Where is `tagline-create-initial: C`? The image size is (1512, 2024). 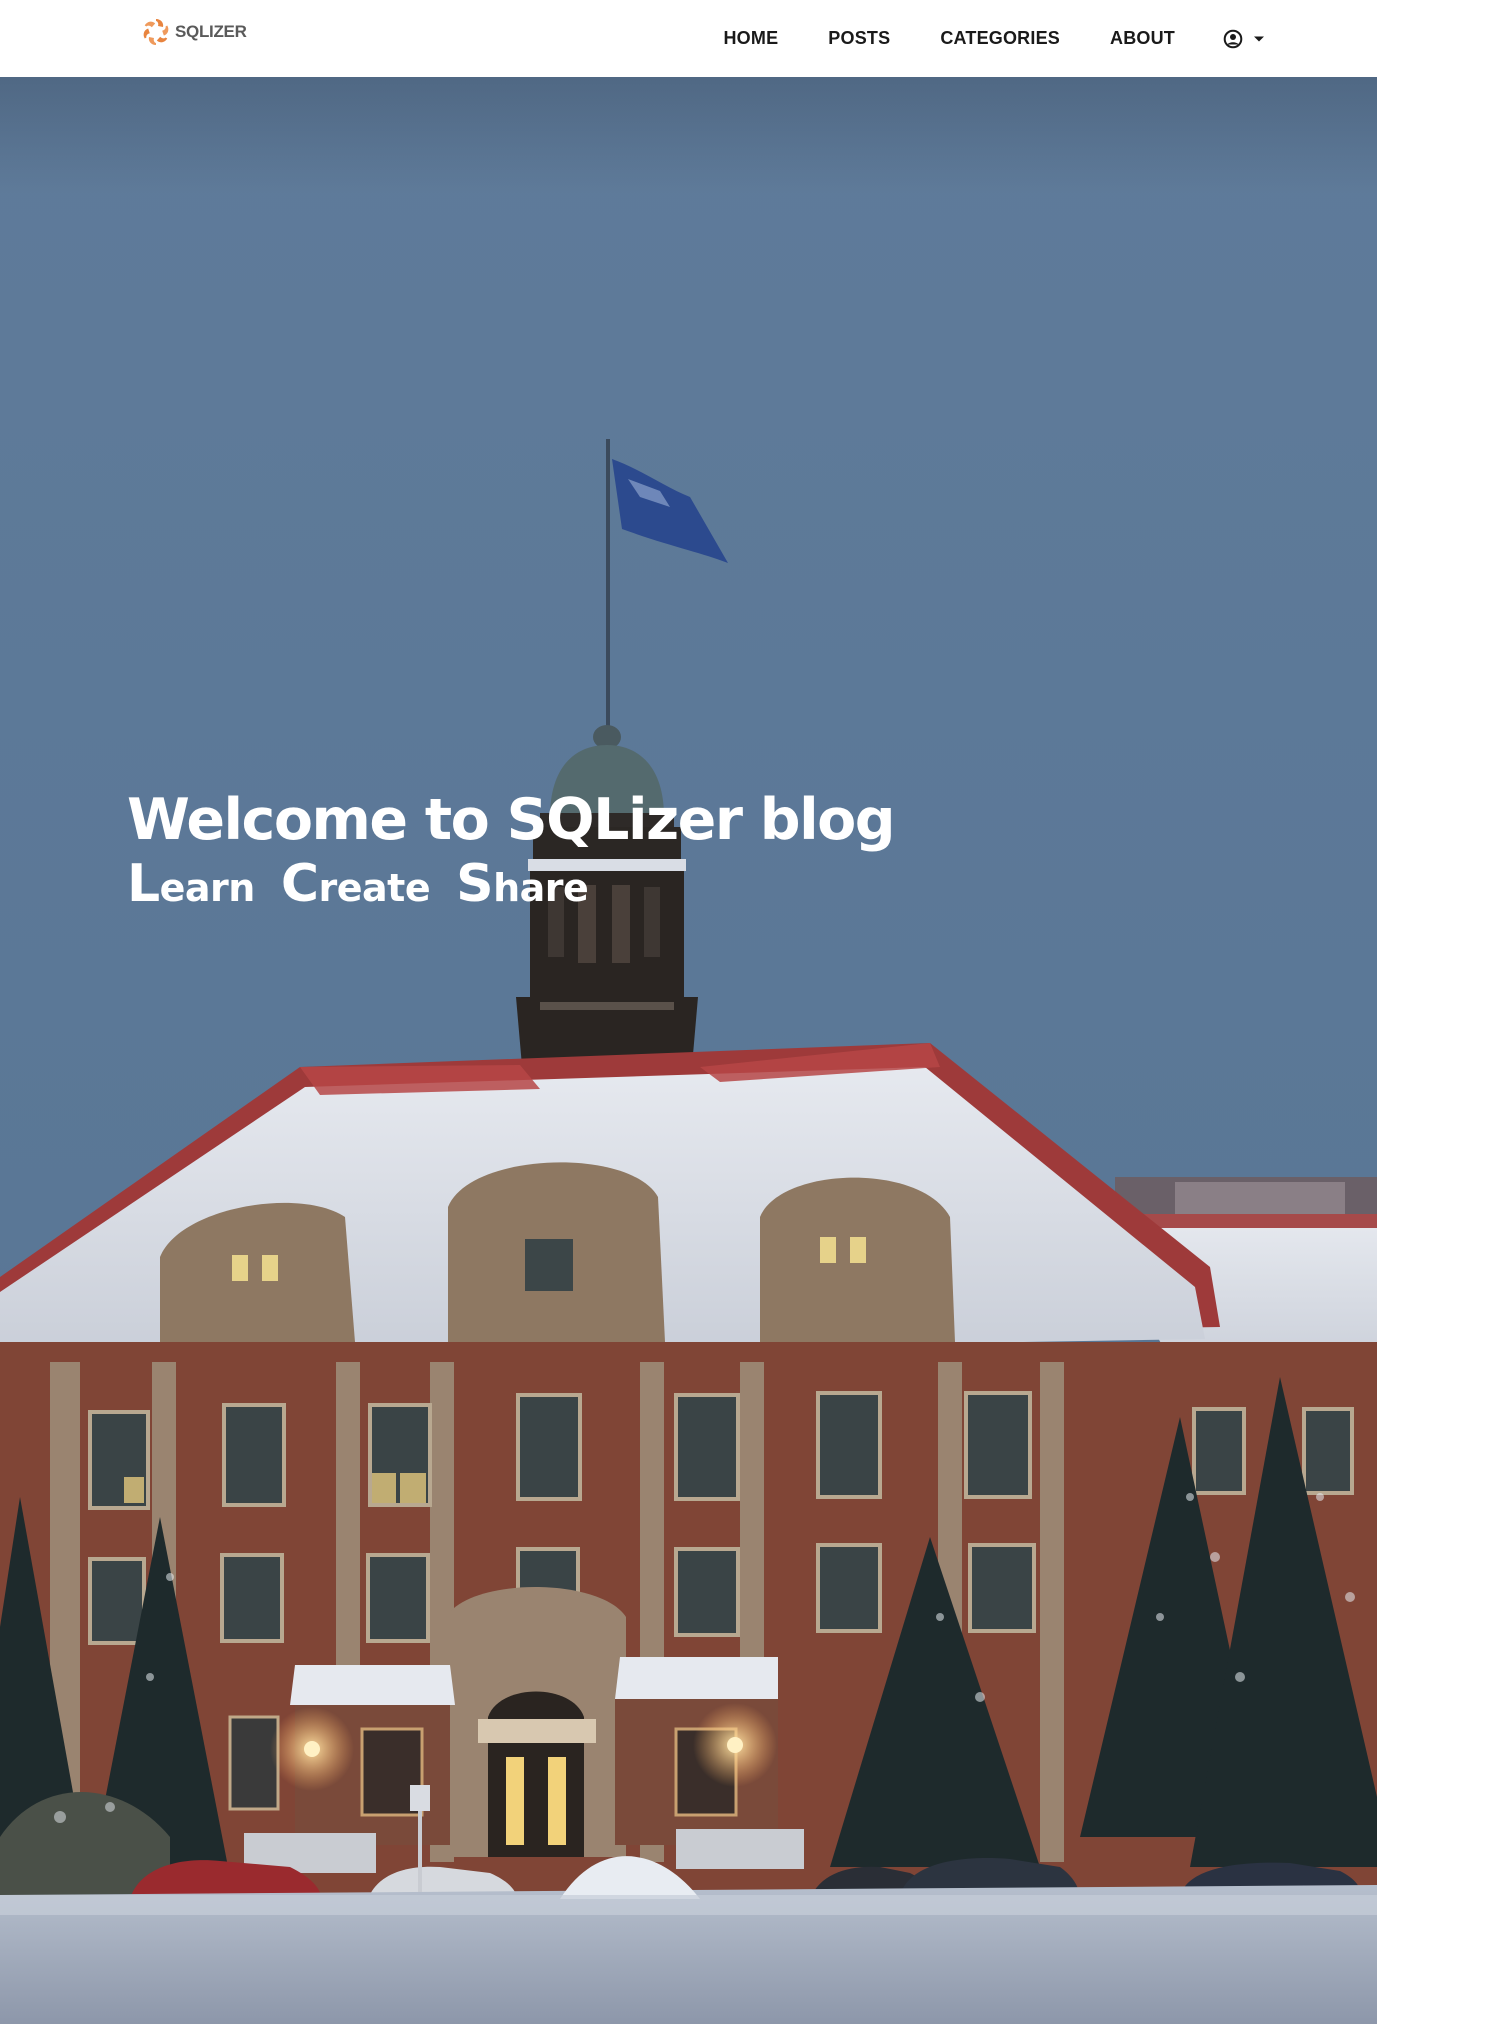 tagline-create-initial: C is located at coordinates (299, 883).